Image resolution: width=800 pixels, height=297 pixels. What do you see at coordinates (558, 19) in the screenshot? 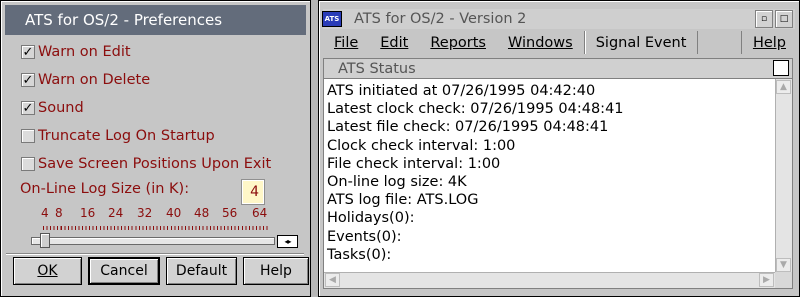
I see `main-titlebar: ATS ATS for OS/2 - Version 2 ▫ □` at bounding box center [558, 19].